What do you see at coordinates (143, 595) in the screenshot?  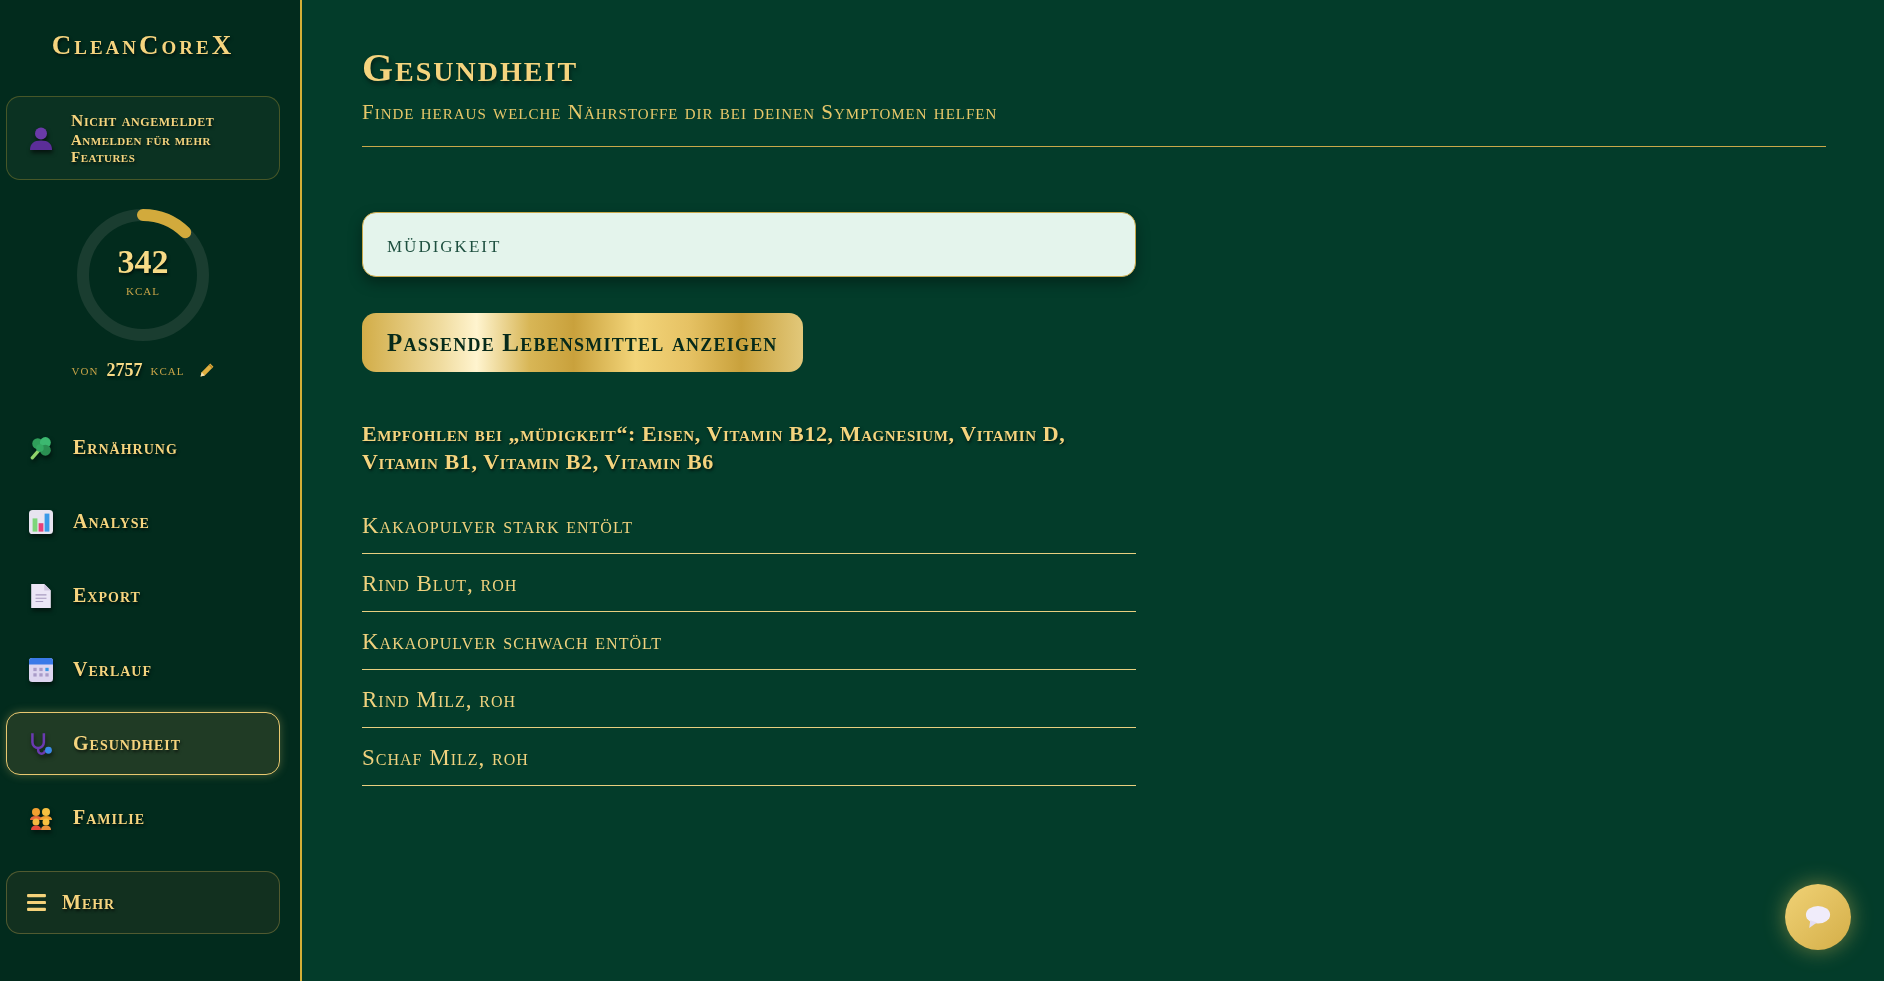 I see `nav-item: Export` at bounding box center [143, 595].